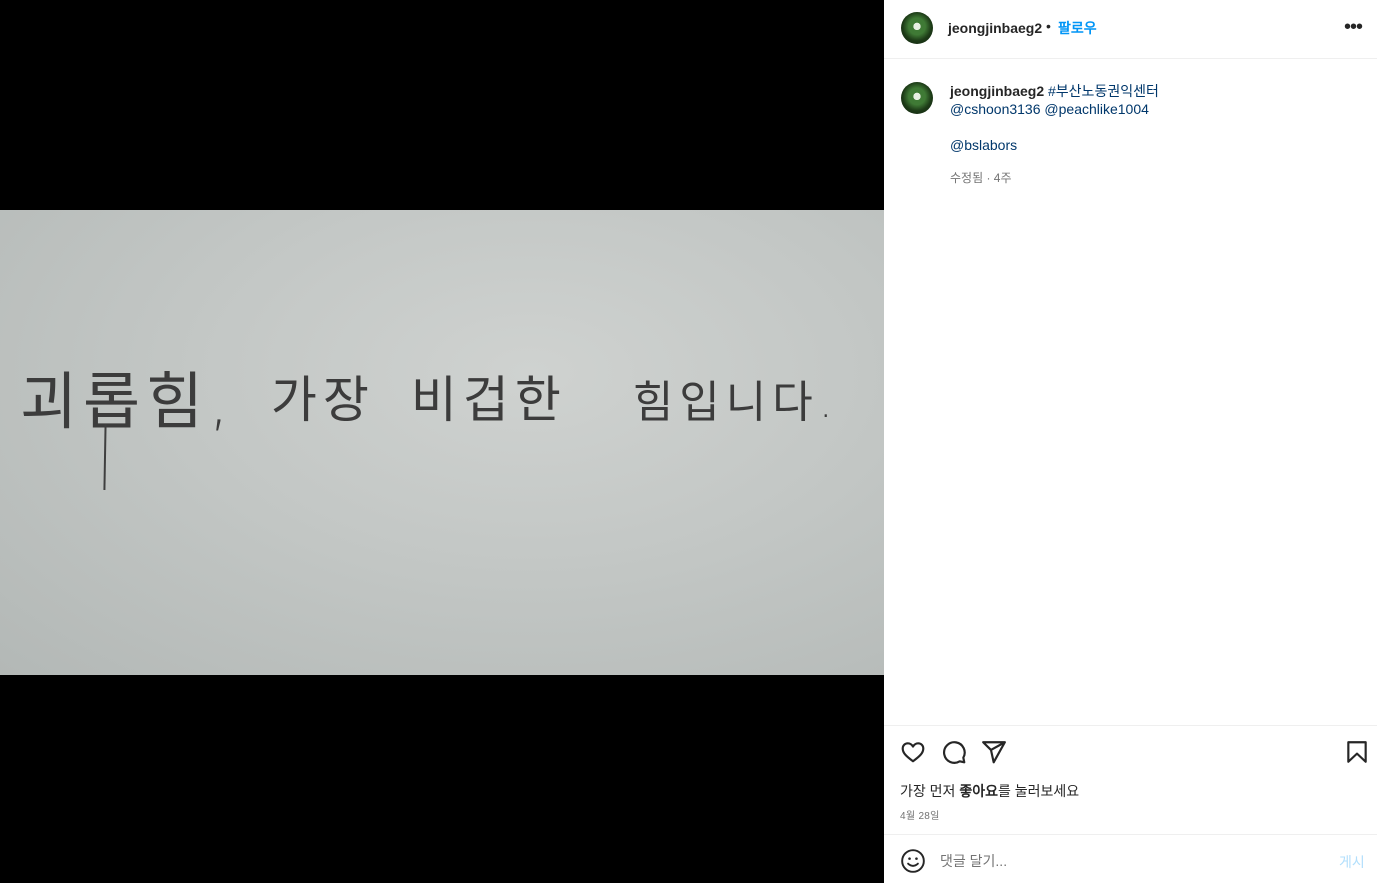 The height and width of the screenshot is (884, 1377). What do you see at coordinates (1353, 27) in the screenshot?
I see `more-options-icon: •••` at bounding box center [1353, 27].